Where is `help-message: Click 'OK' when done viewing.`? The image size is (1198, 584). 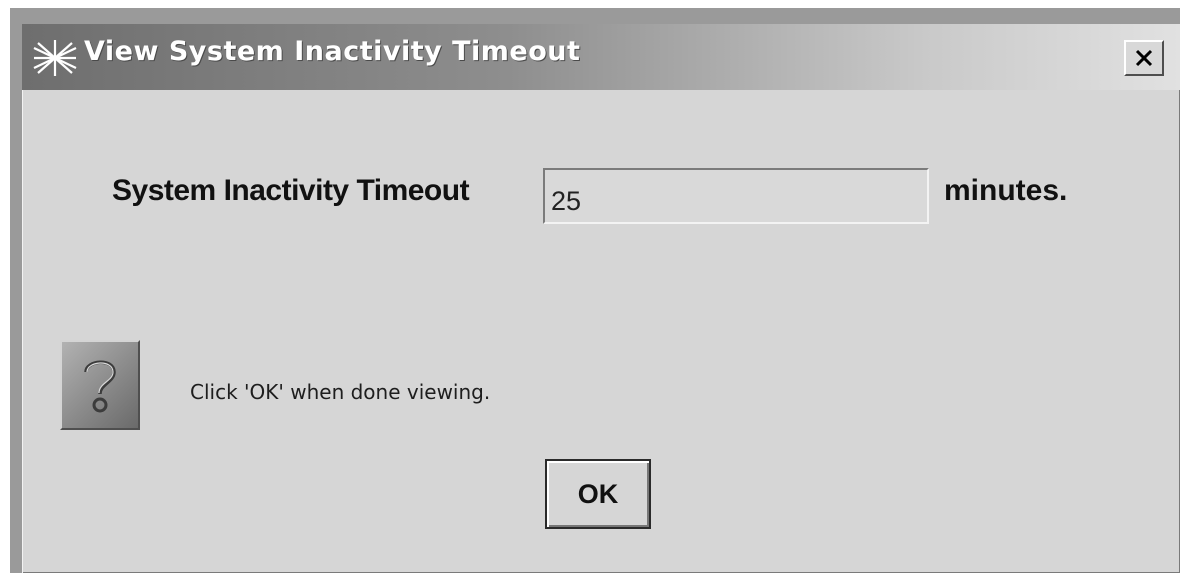
help-message: Click 'OK' when done viewing. is located at coordinates (340, 392).